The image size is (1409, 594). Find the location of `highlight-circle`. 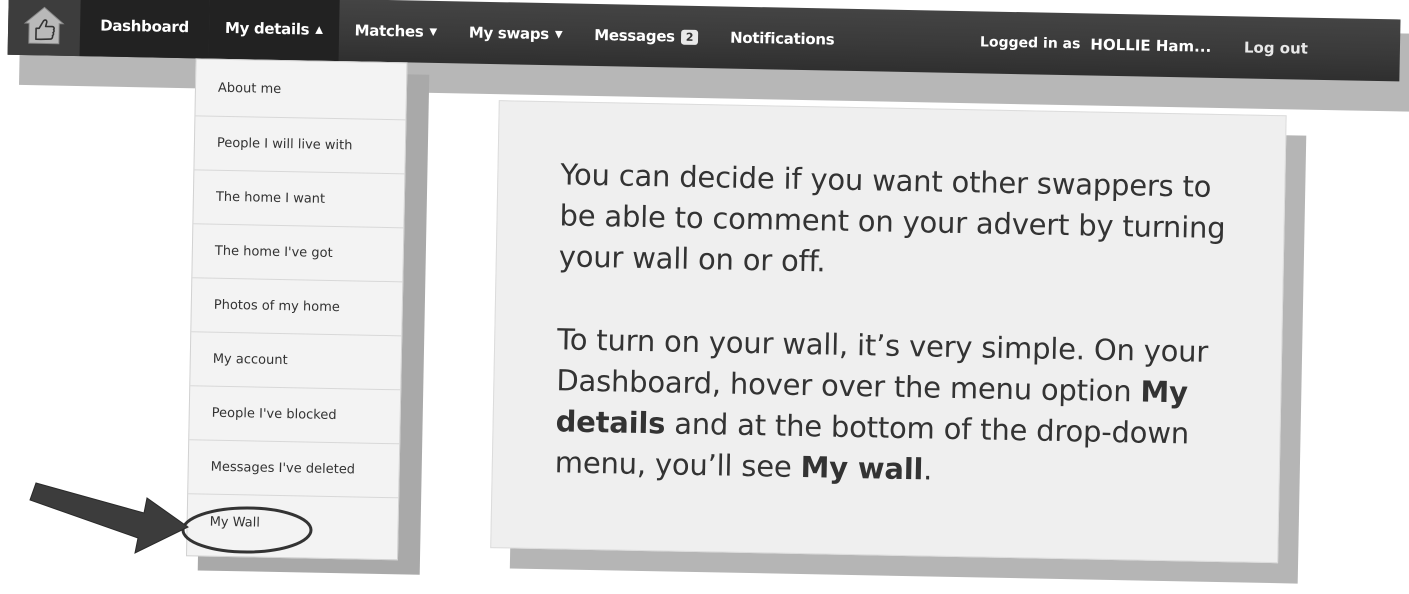

highlight-circle is located at coordinates (247, 530).